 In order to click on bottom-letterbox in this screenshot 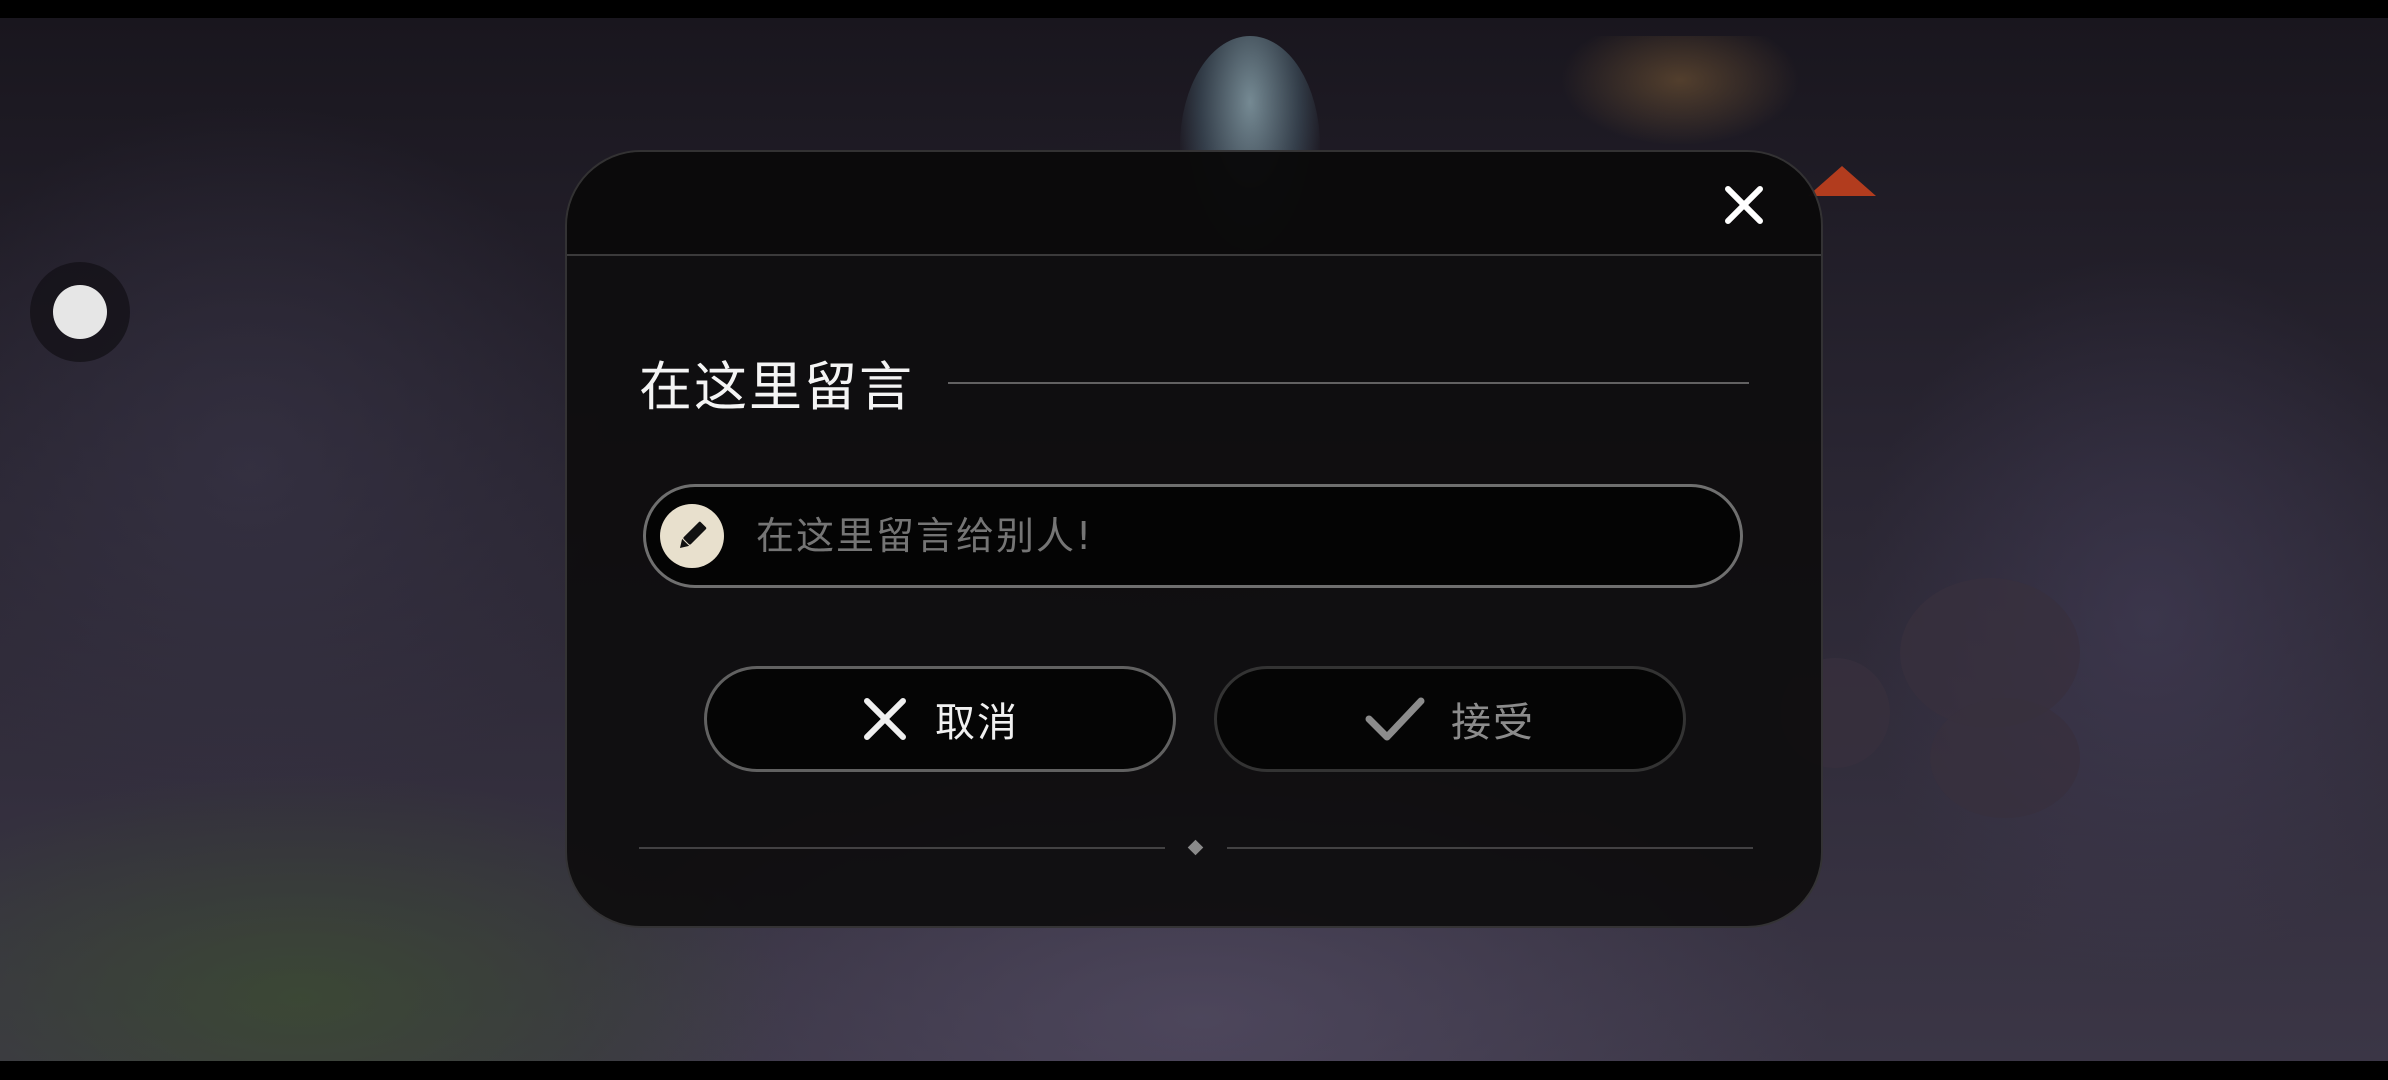, I will do `click(1194, 1070)`.